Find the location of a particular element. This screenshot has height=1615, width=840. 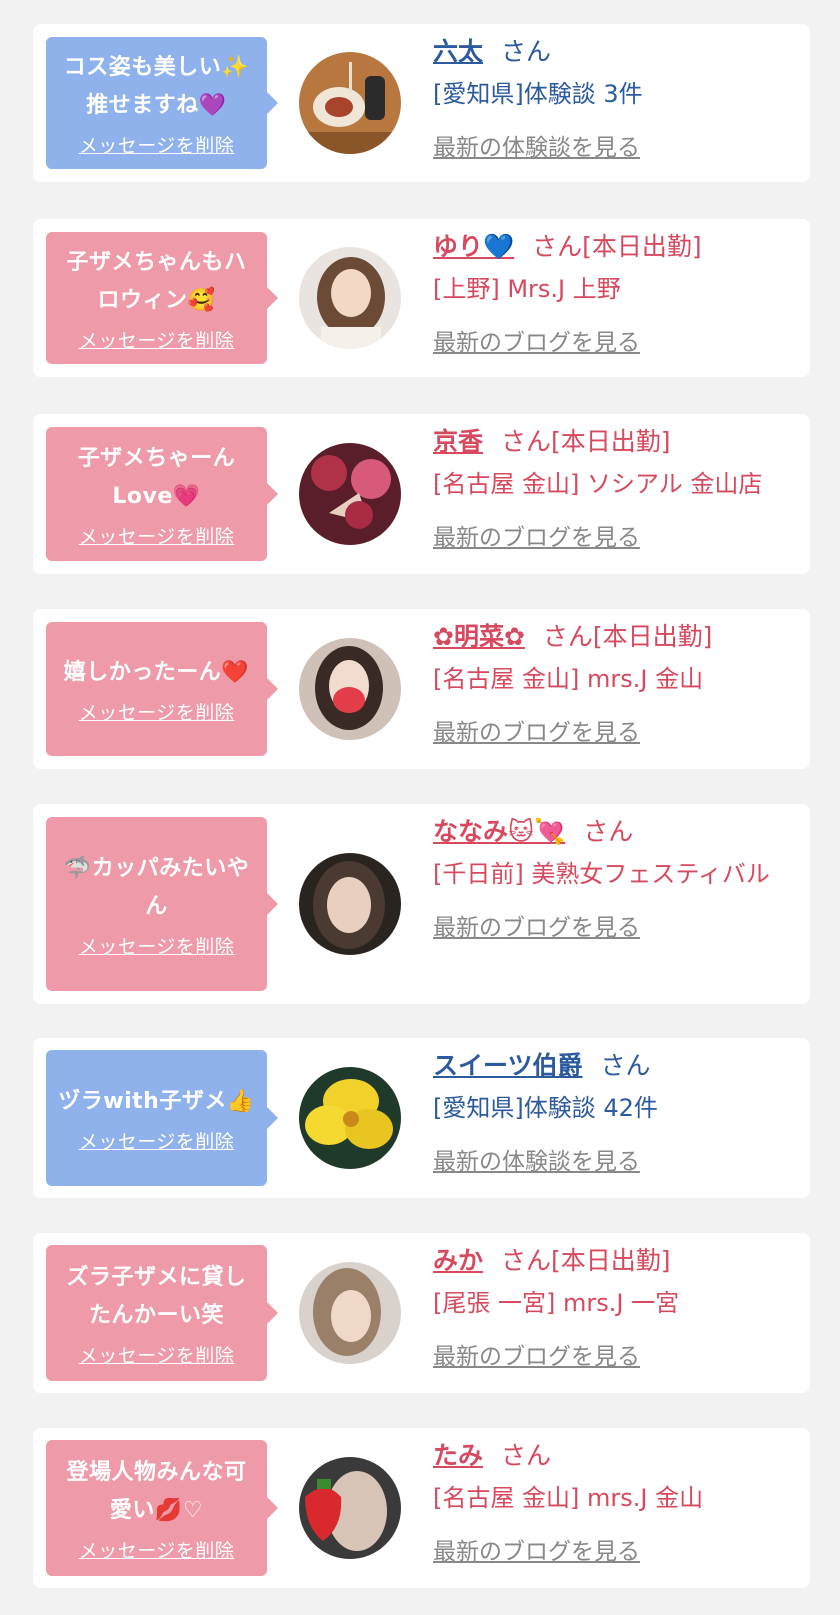

message-line: ヅラwith子ザメ👍 is located at coordinates (156, 1101).